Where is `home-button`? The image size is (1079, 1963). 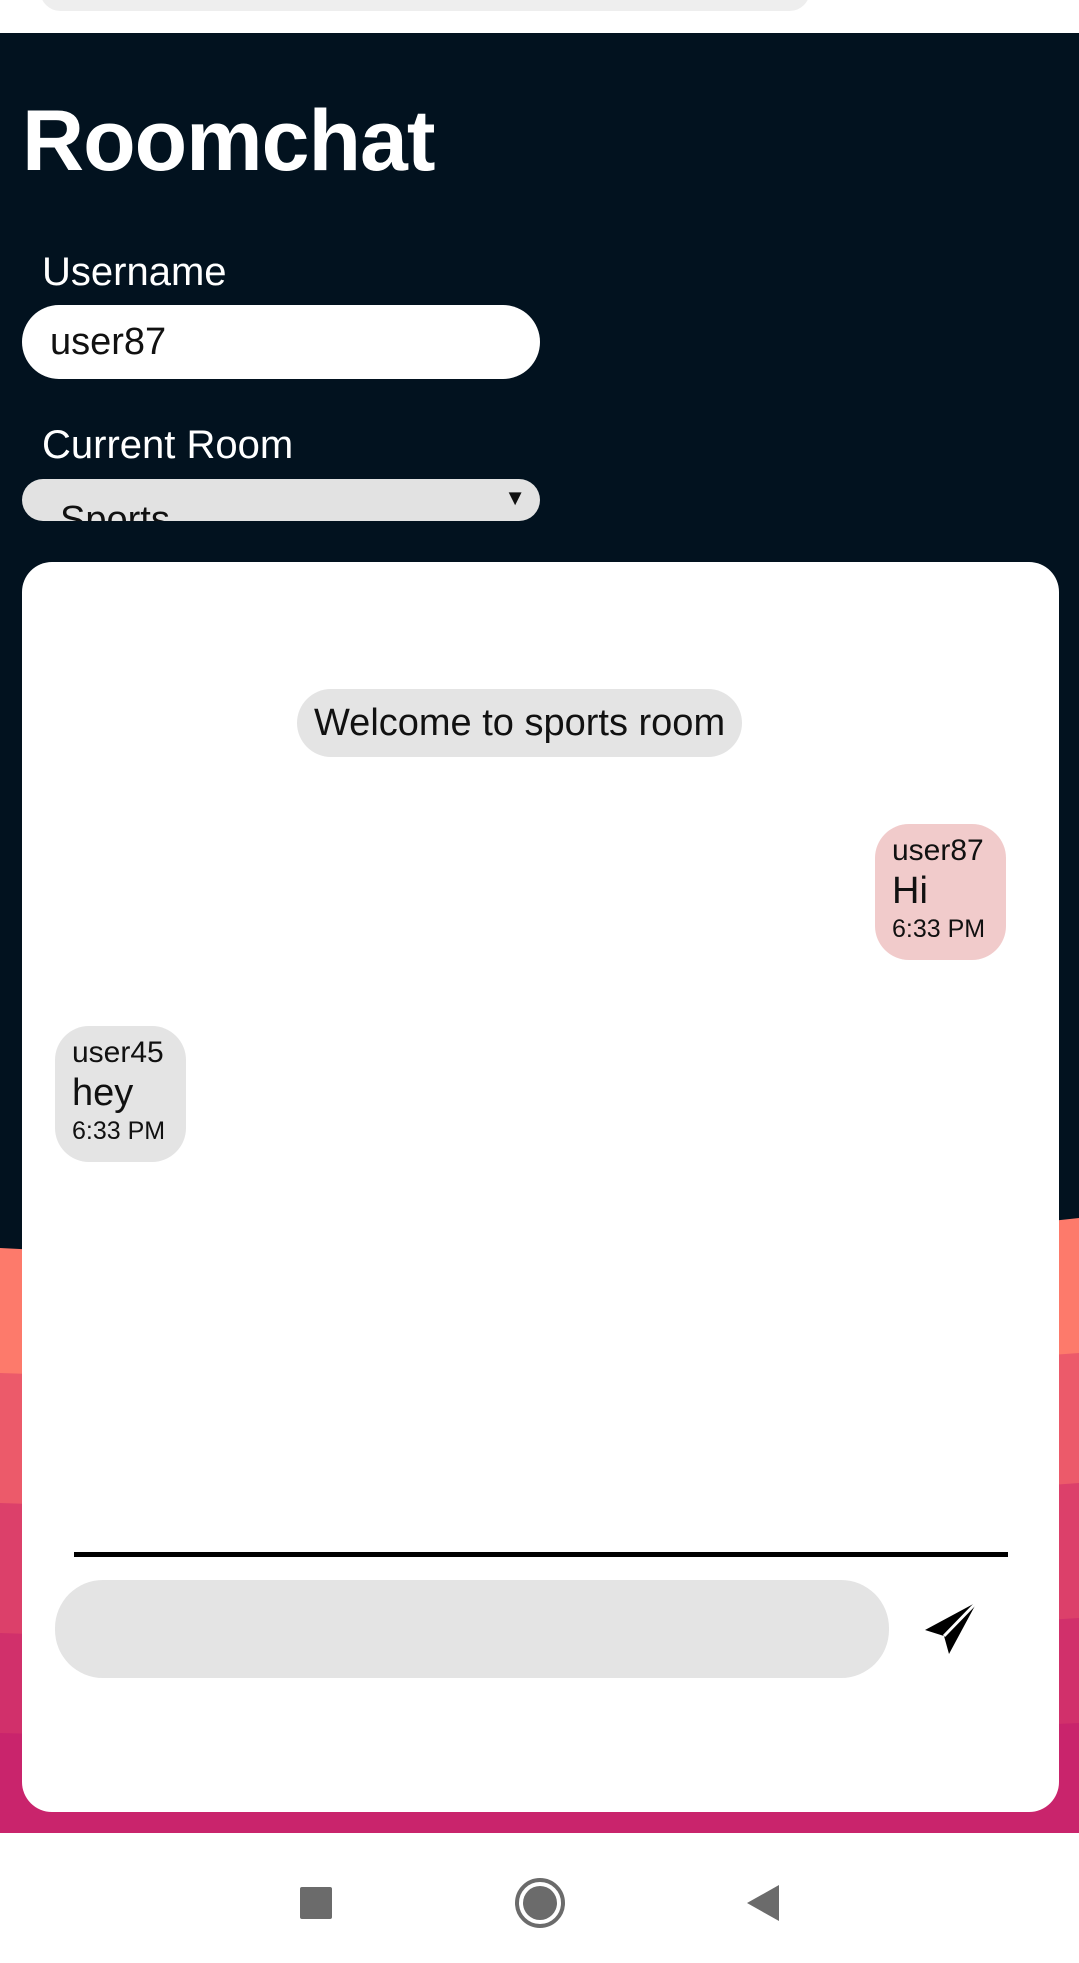 home-button is located at coordinates (540, 1903).